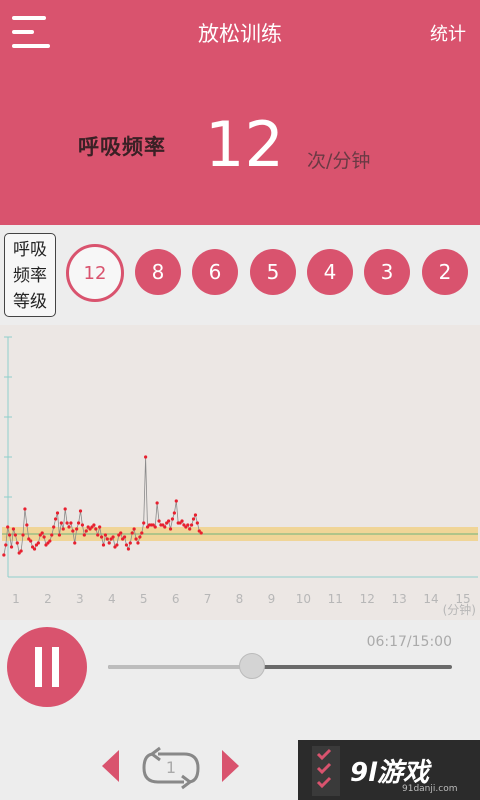  I want to click on x-tick-label: 2, so click(48, 599).